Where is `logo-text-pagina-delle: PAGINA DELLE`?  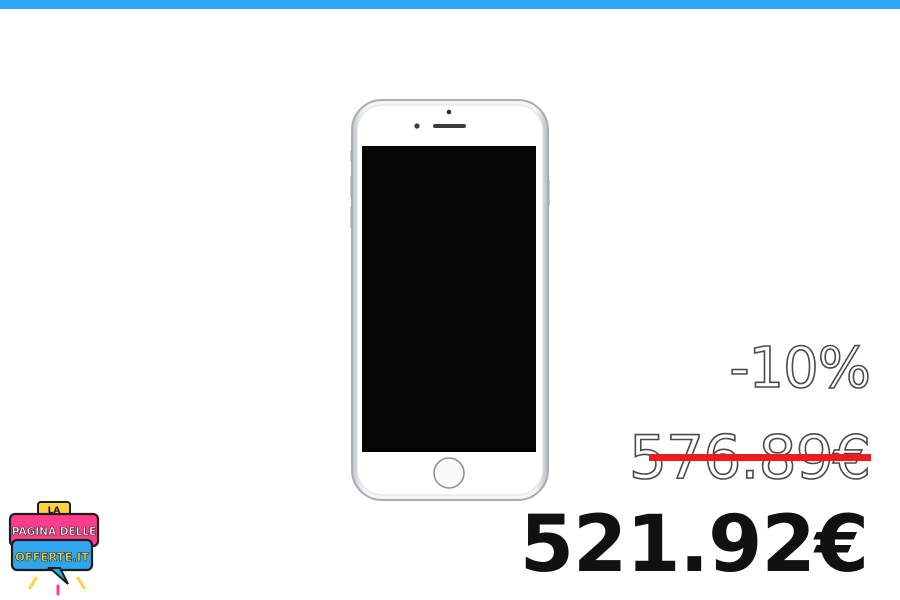 logo-text-pagina-delle: PAGINA DELLE is located at coordinates (54, 532).